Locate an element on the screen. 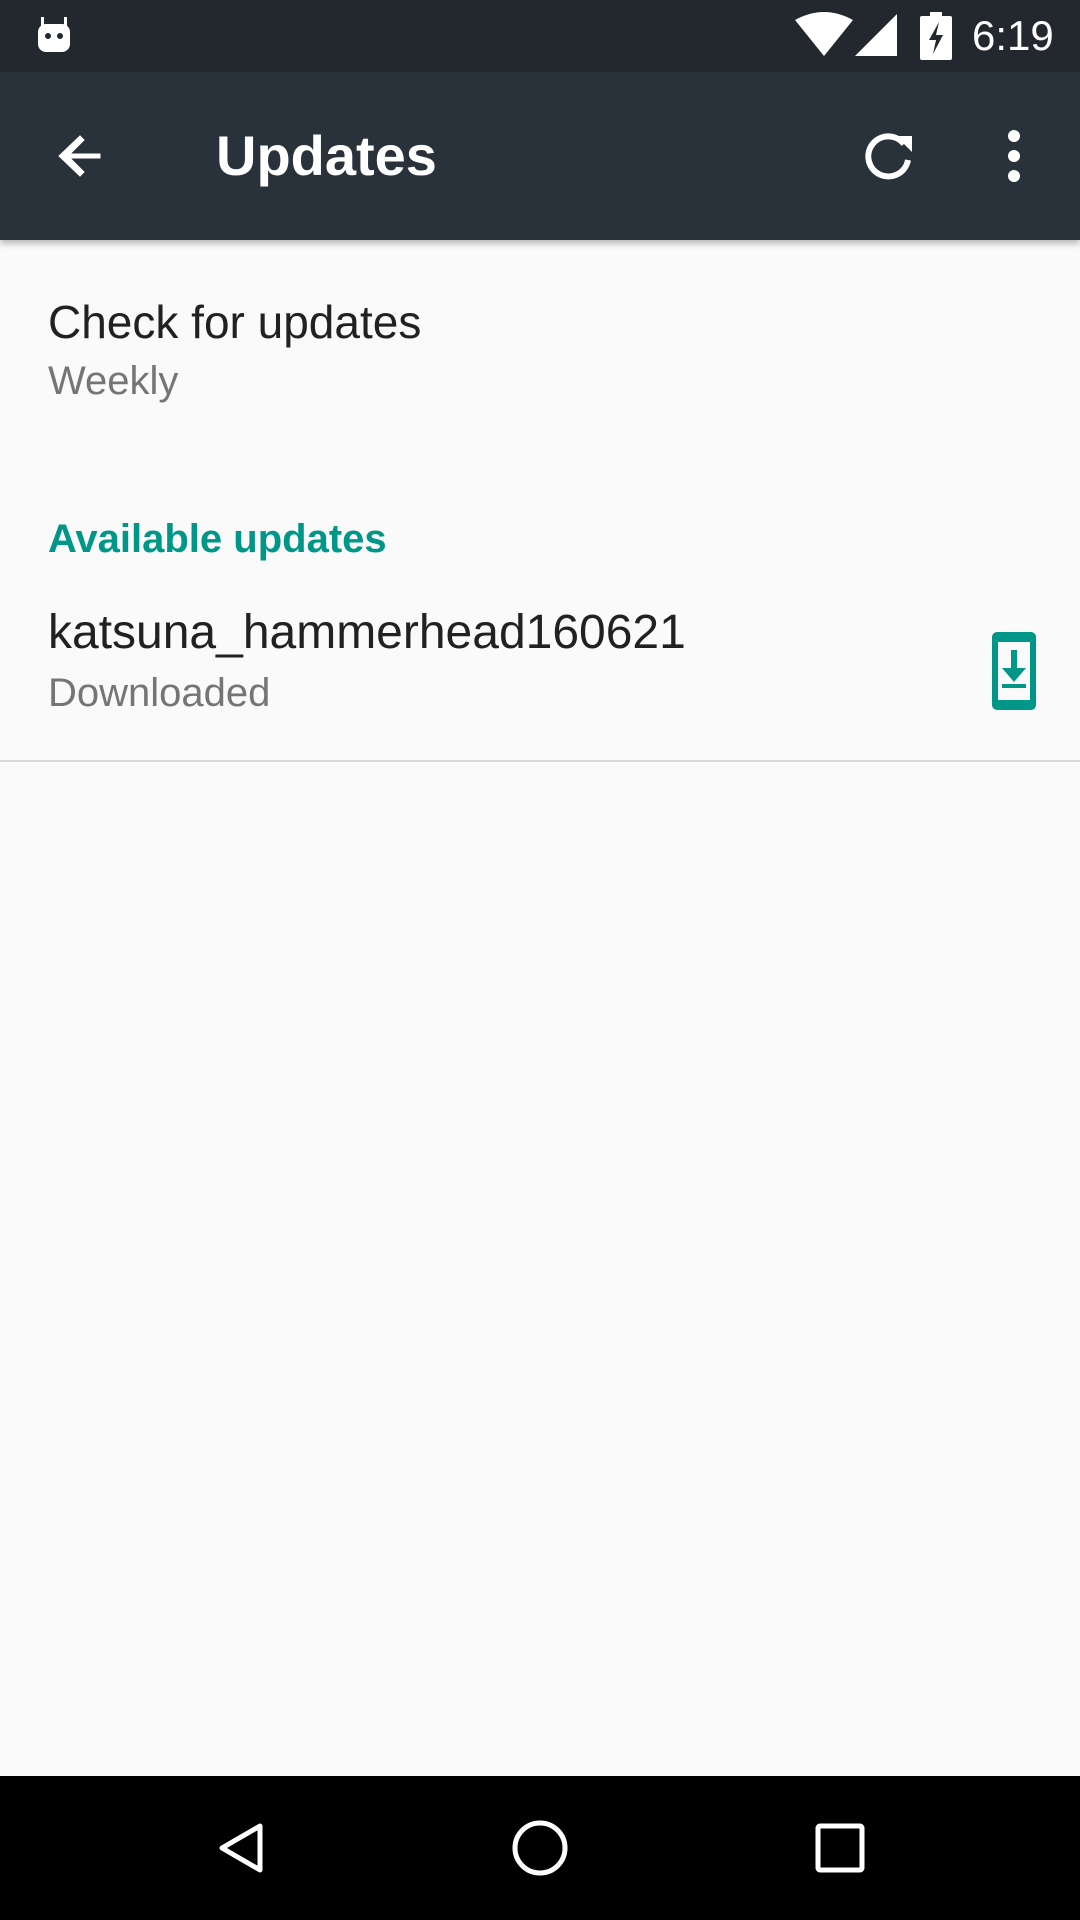 The image size is (1080, 1920). arrow-back-icon is located at coordinates (79, 156).